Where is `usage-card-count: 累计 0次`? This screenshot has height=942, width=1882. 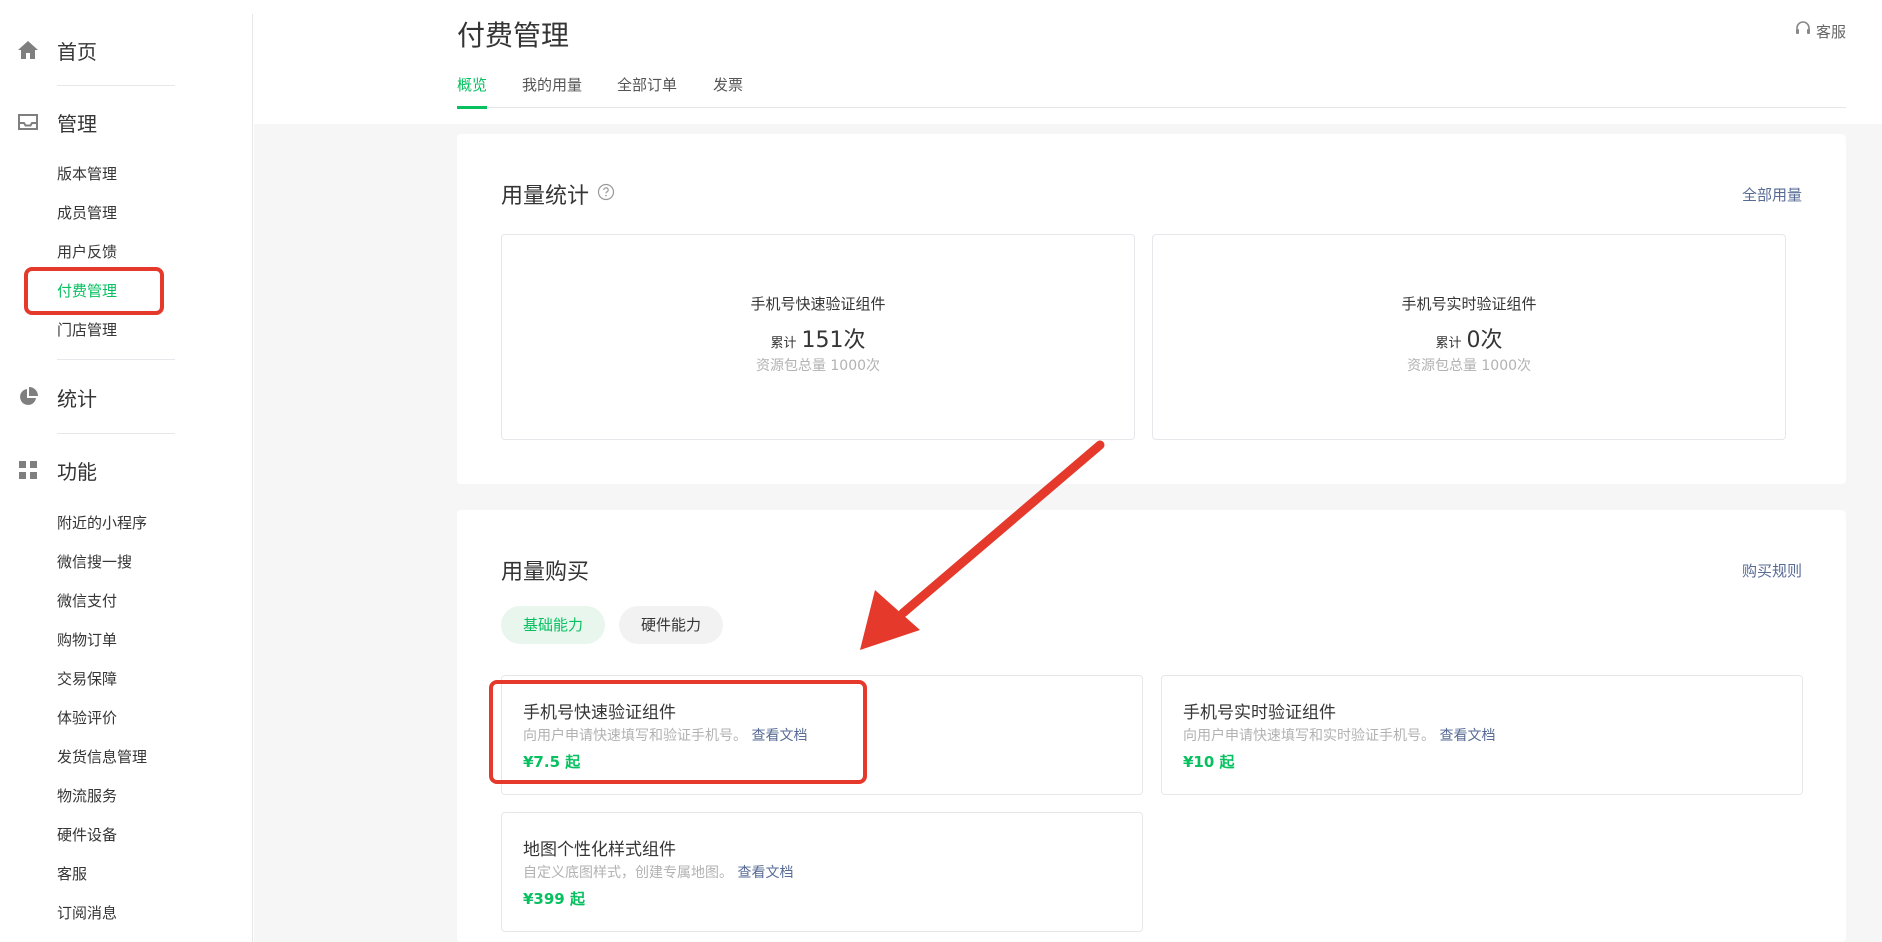 usage-card-count: 累计 0次 is located at coordinates (1469, 338).